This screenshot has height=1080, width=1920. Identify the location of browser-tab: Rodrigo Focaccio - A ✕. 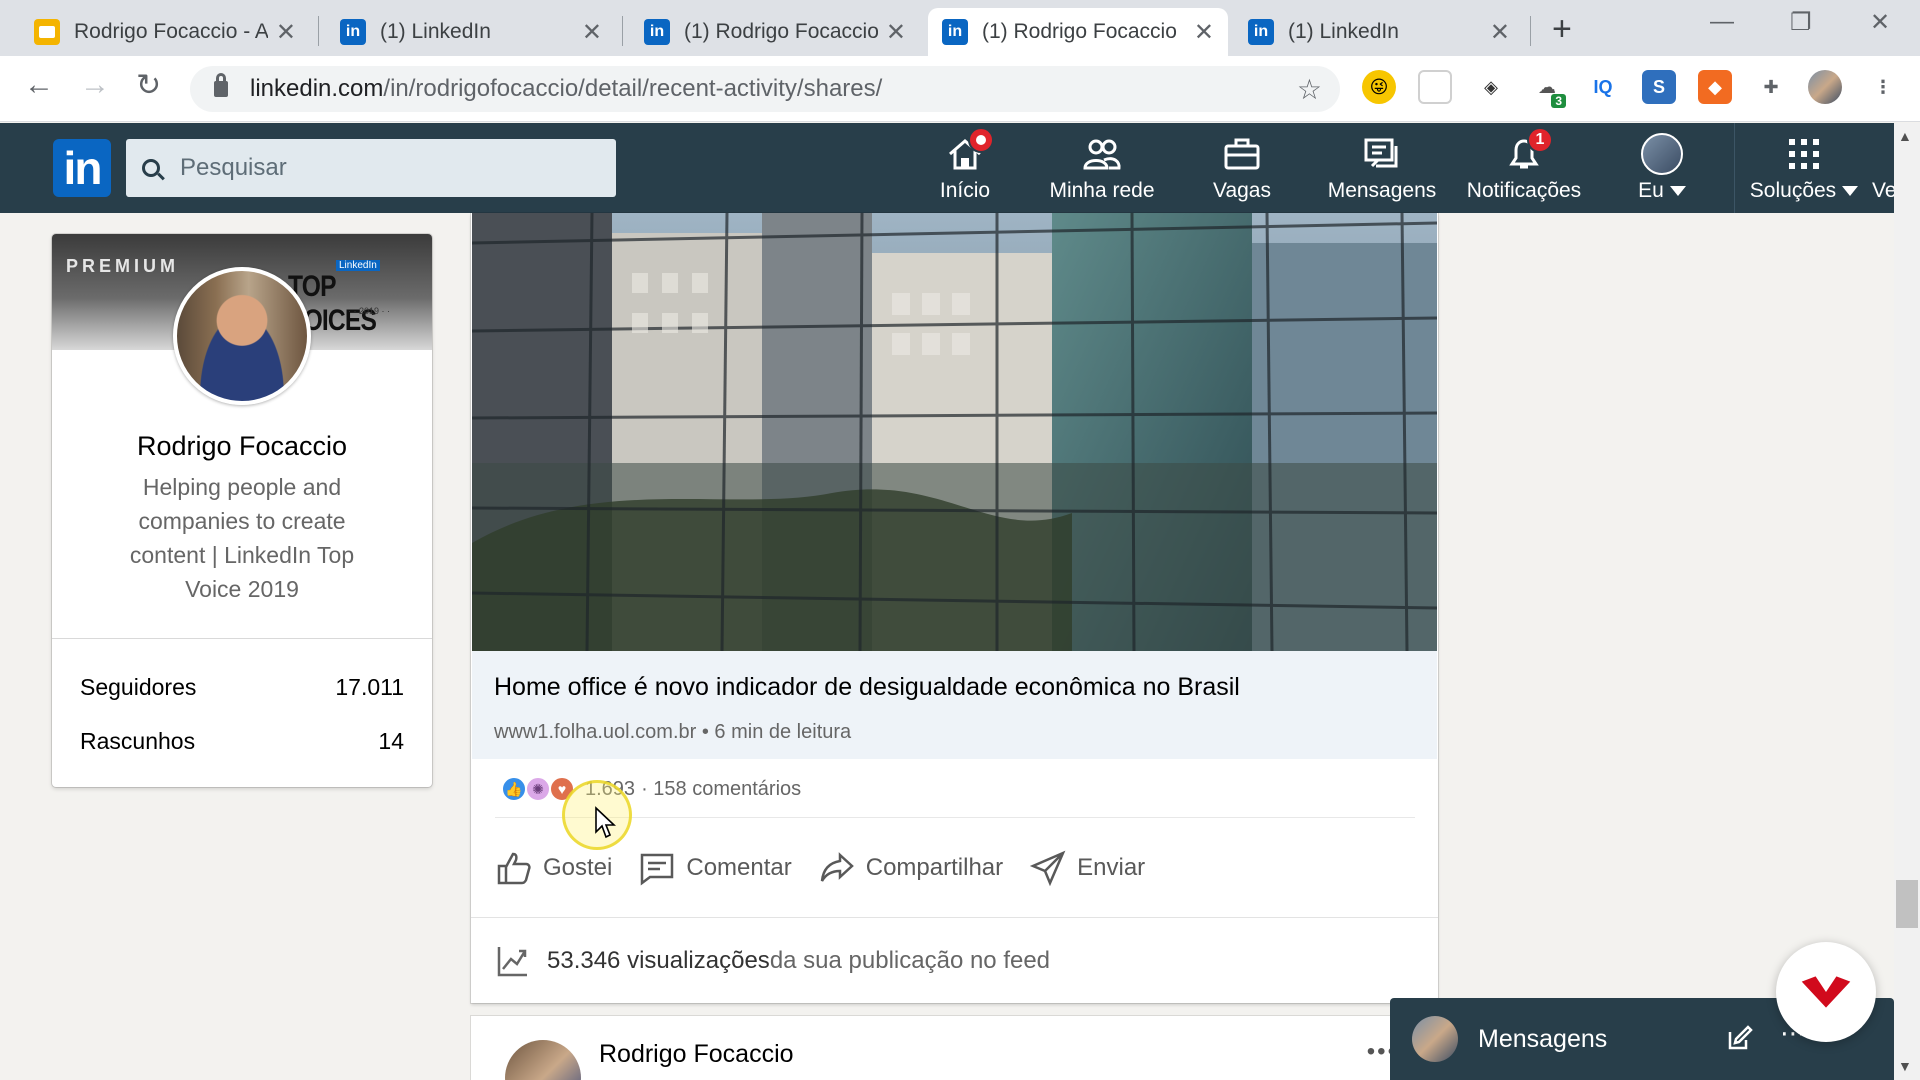
(165, 32).